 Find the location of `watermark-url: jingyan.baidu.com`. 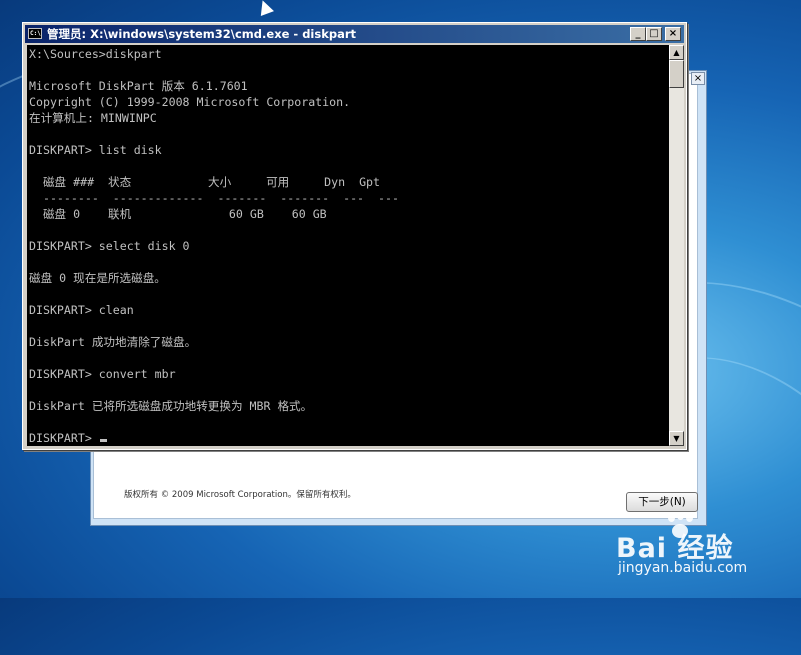

watermark-url: jingyan.baidu.com is located at coordinates (683, 568).